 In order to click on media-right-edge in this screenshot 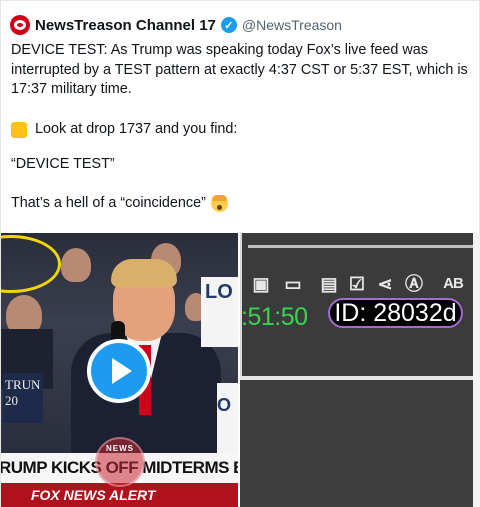, I will do `click(476, 370)`.